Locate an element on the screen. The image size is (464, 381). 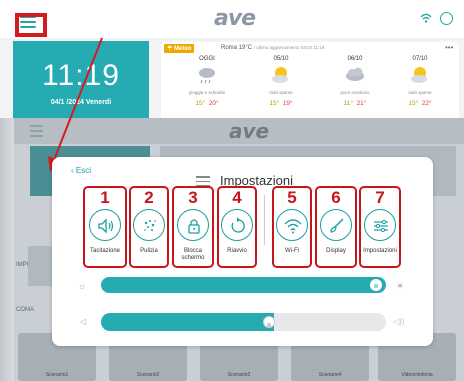
item-number: 4 is located at coordinates (237, 197).